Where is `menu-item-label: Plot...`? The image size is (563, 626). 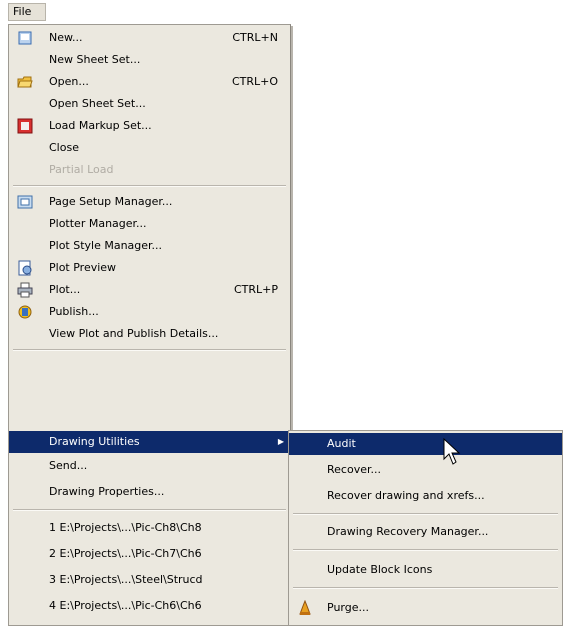
menu-item-label: Plot... is located at coordinates (65, 289).